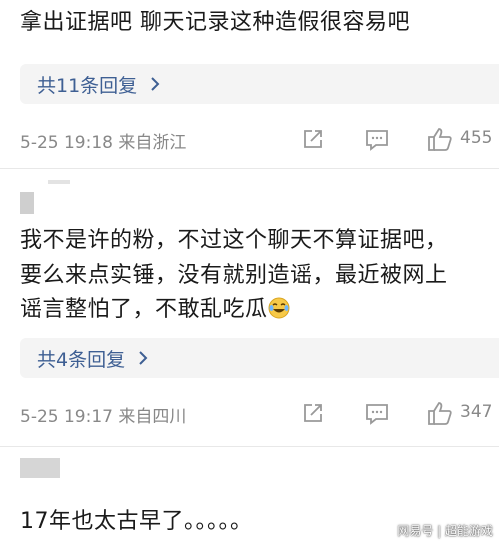  What do you see at coordinates (234, 275) in the screenshot?
I see `comment-2-line-2: 要么来点实锤，没有就别造谣，最近被网上` at bounding box center [234, 275].